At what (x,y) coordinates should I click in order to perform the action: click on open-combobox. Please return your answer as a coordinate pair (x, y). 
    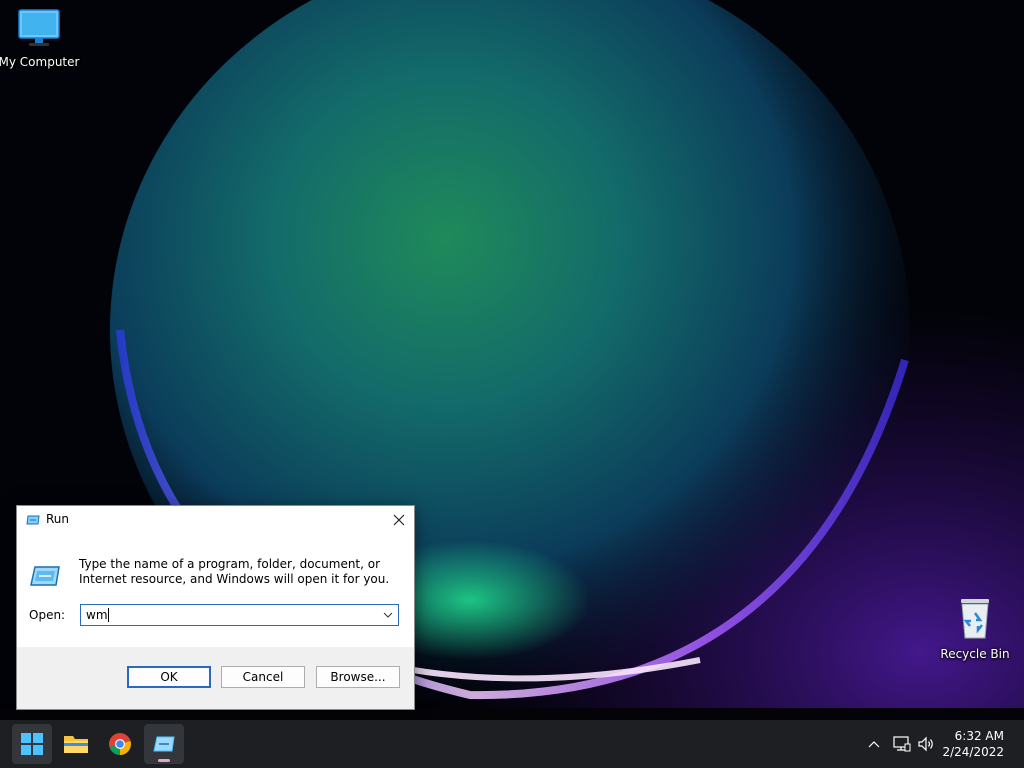
    Looking at the image, I should click on (239, 615).